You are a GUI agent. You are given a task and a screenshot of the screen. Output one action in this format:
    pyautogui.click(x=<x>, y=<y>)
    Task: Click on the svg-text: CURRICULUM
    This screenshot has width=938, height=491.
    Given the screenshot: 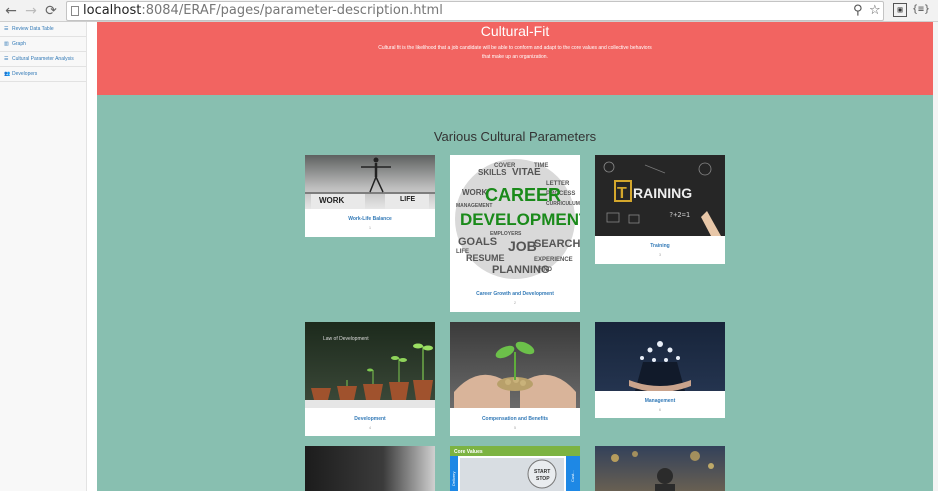 What is the action you would take?
    pyautogui.click(x=563, y=204)
    